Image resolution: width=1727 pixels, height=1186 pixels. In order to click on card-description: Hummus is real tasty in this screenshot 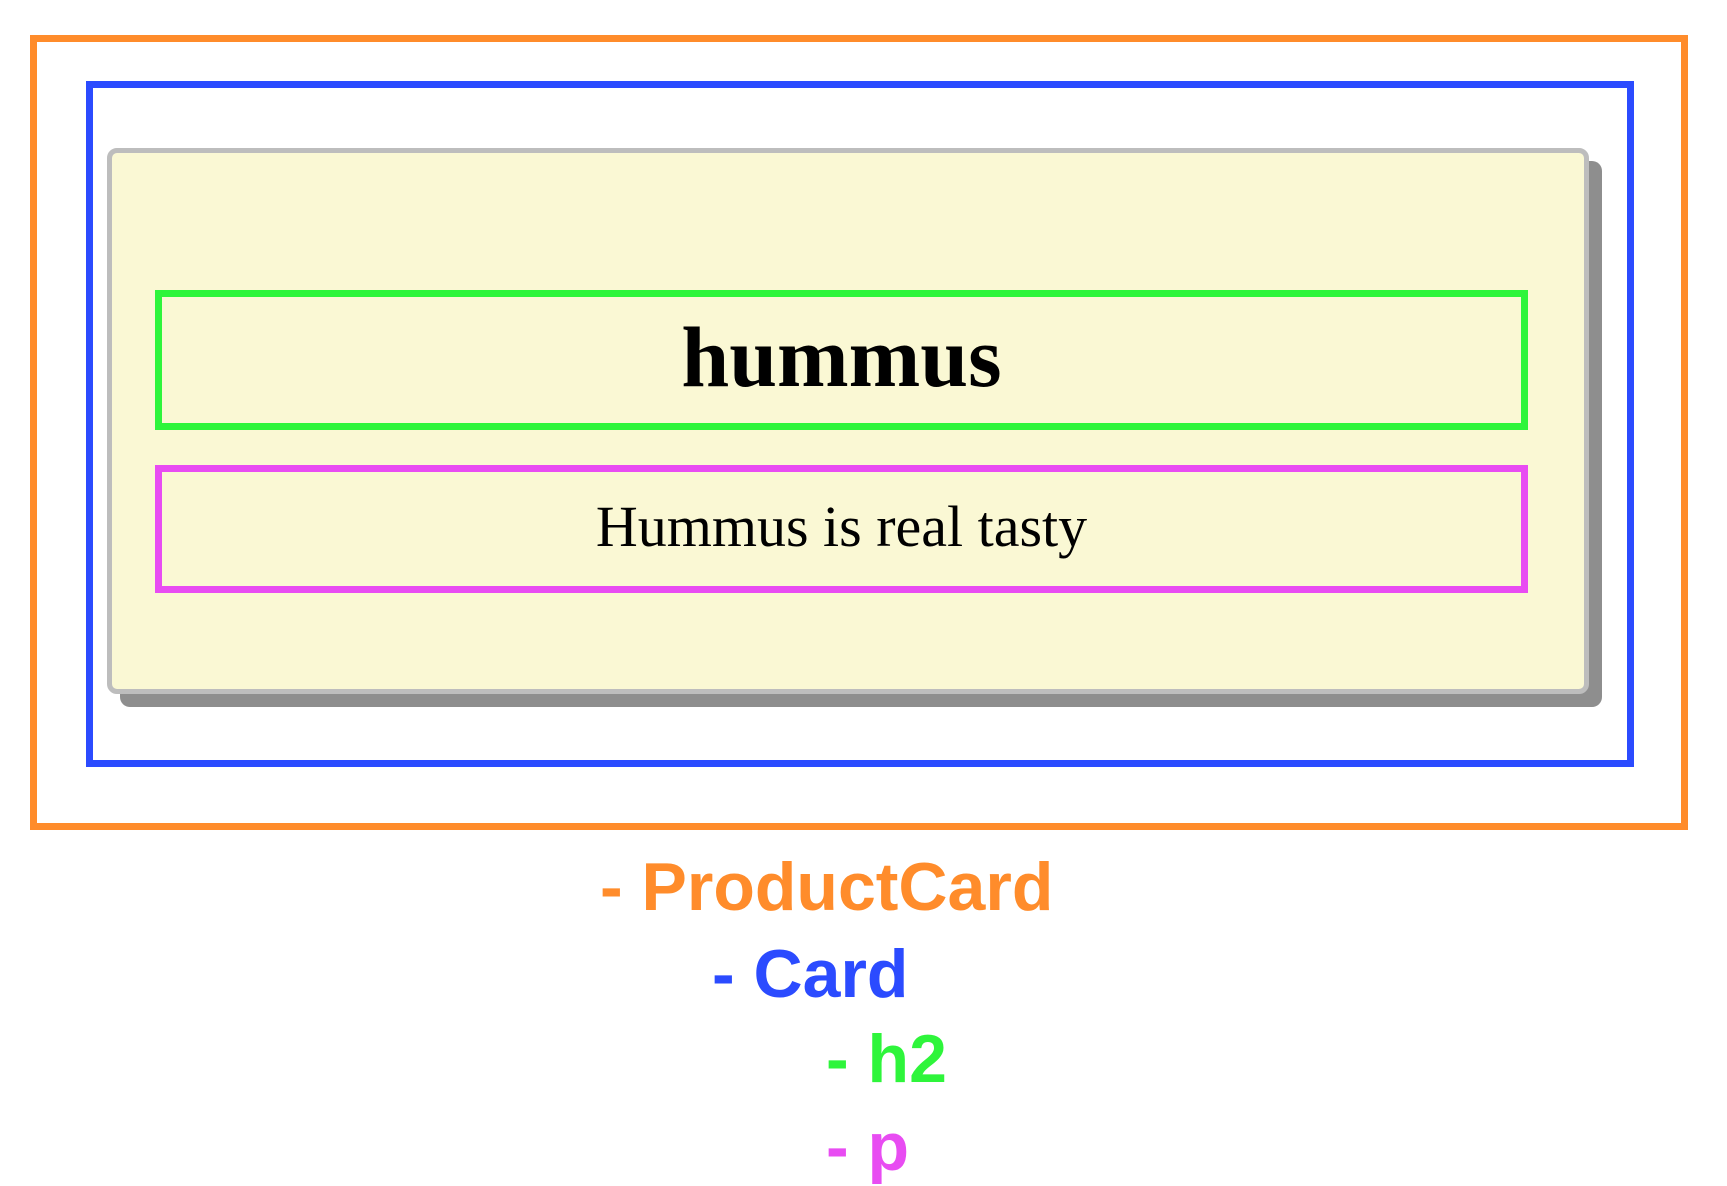, I will do `click(841, 526)`.